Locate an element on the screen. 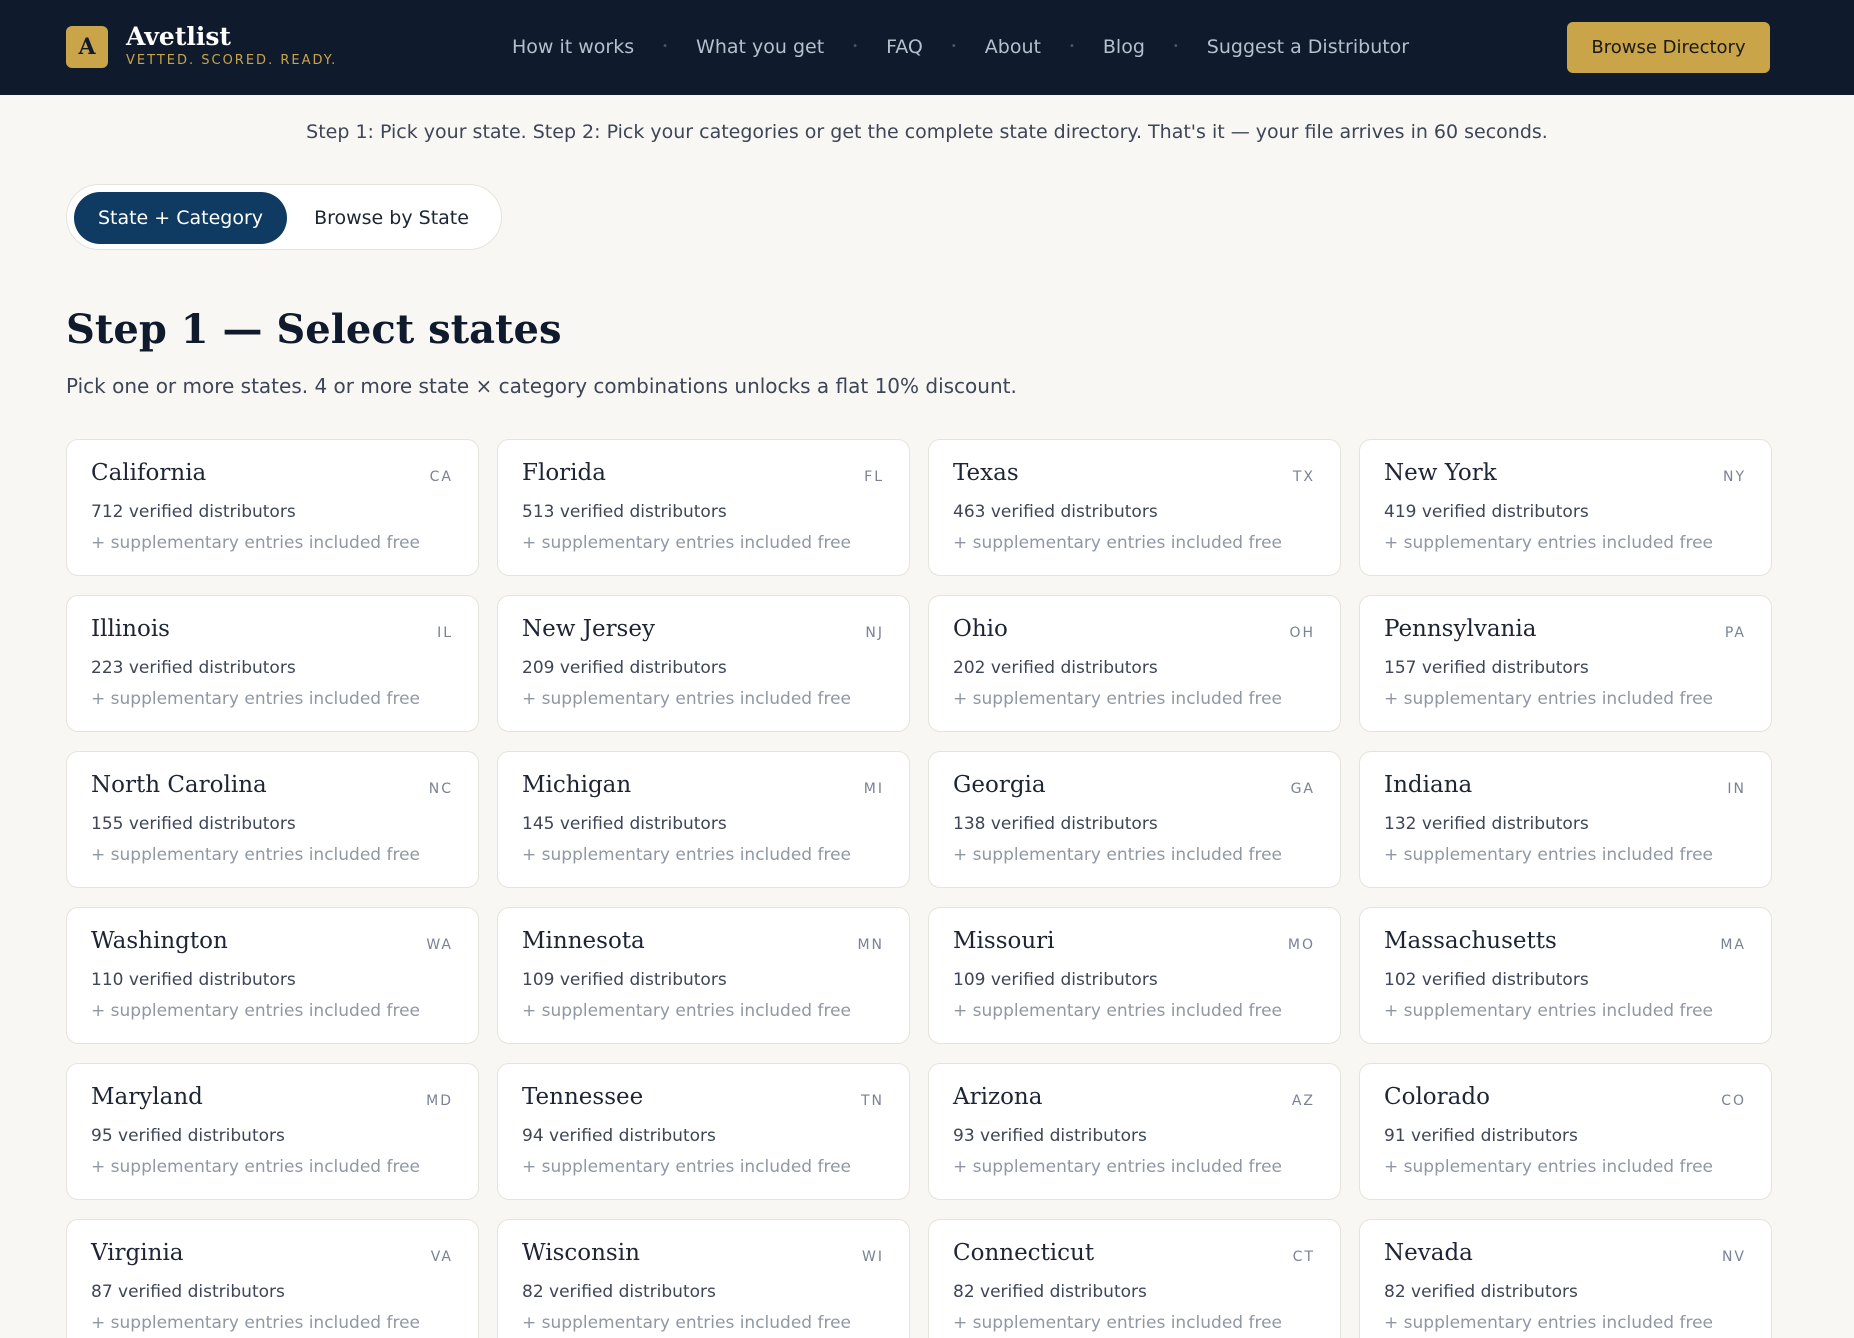  state-name: New York is located at coordinates (1440, 473).